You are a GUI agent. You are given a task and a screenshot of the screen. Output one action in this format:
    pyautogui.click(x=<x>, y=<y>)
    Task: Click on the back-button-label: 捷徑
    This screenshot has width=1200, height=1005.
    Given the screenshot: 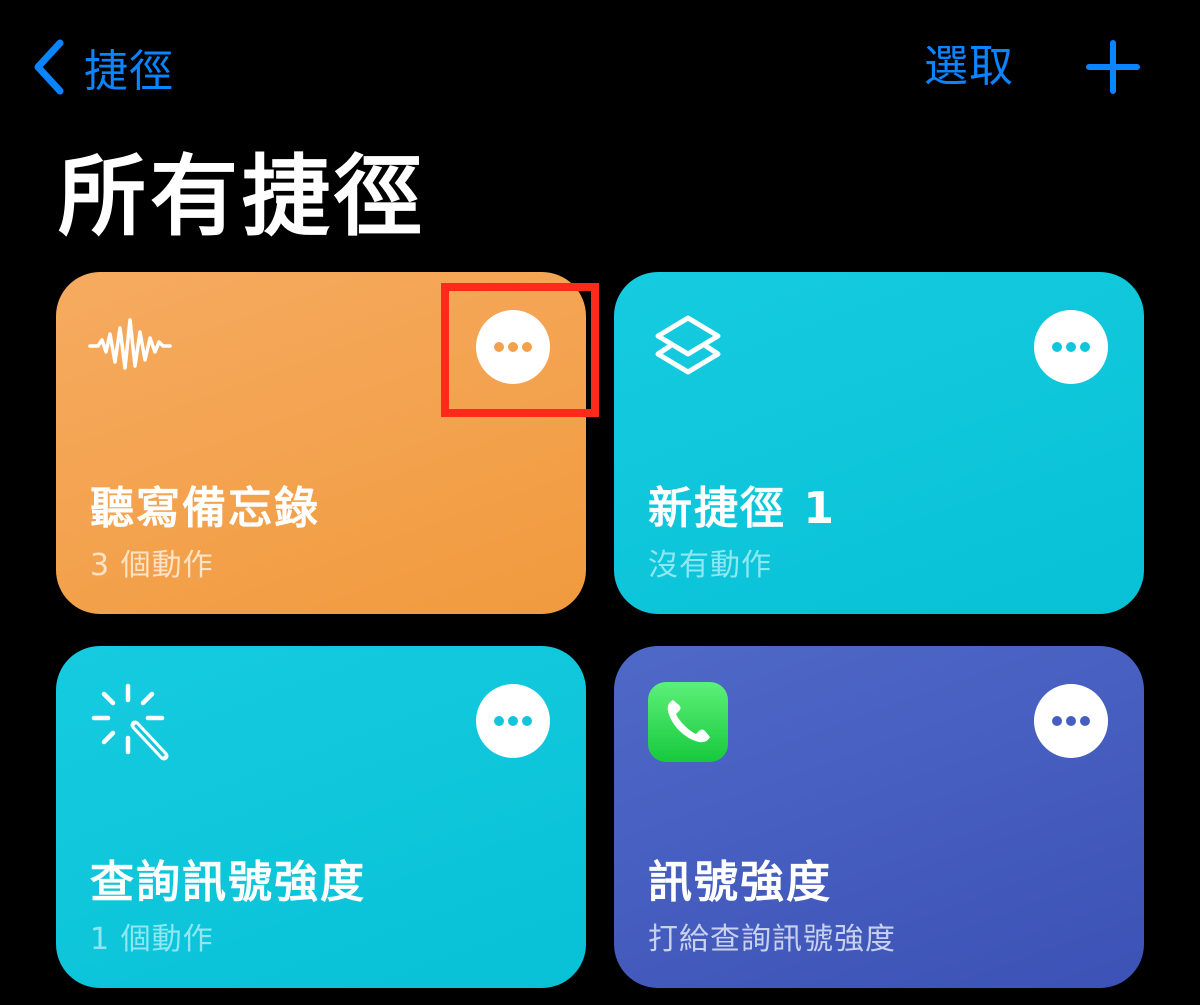 What is the action you would take?
    pyautogui.click(x=129, y=71)
    